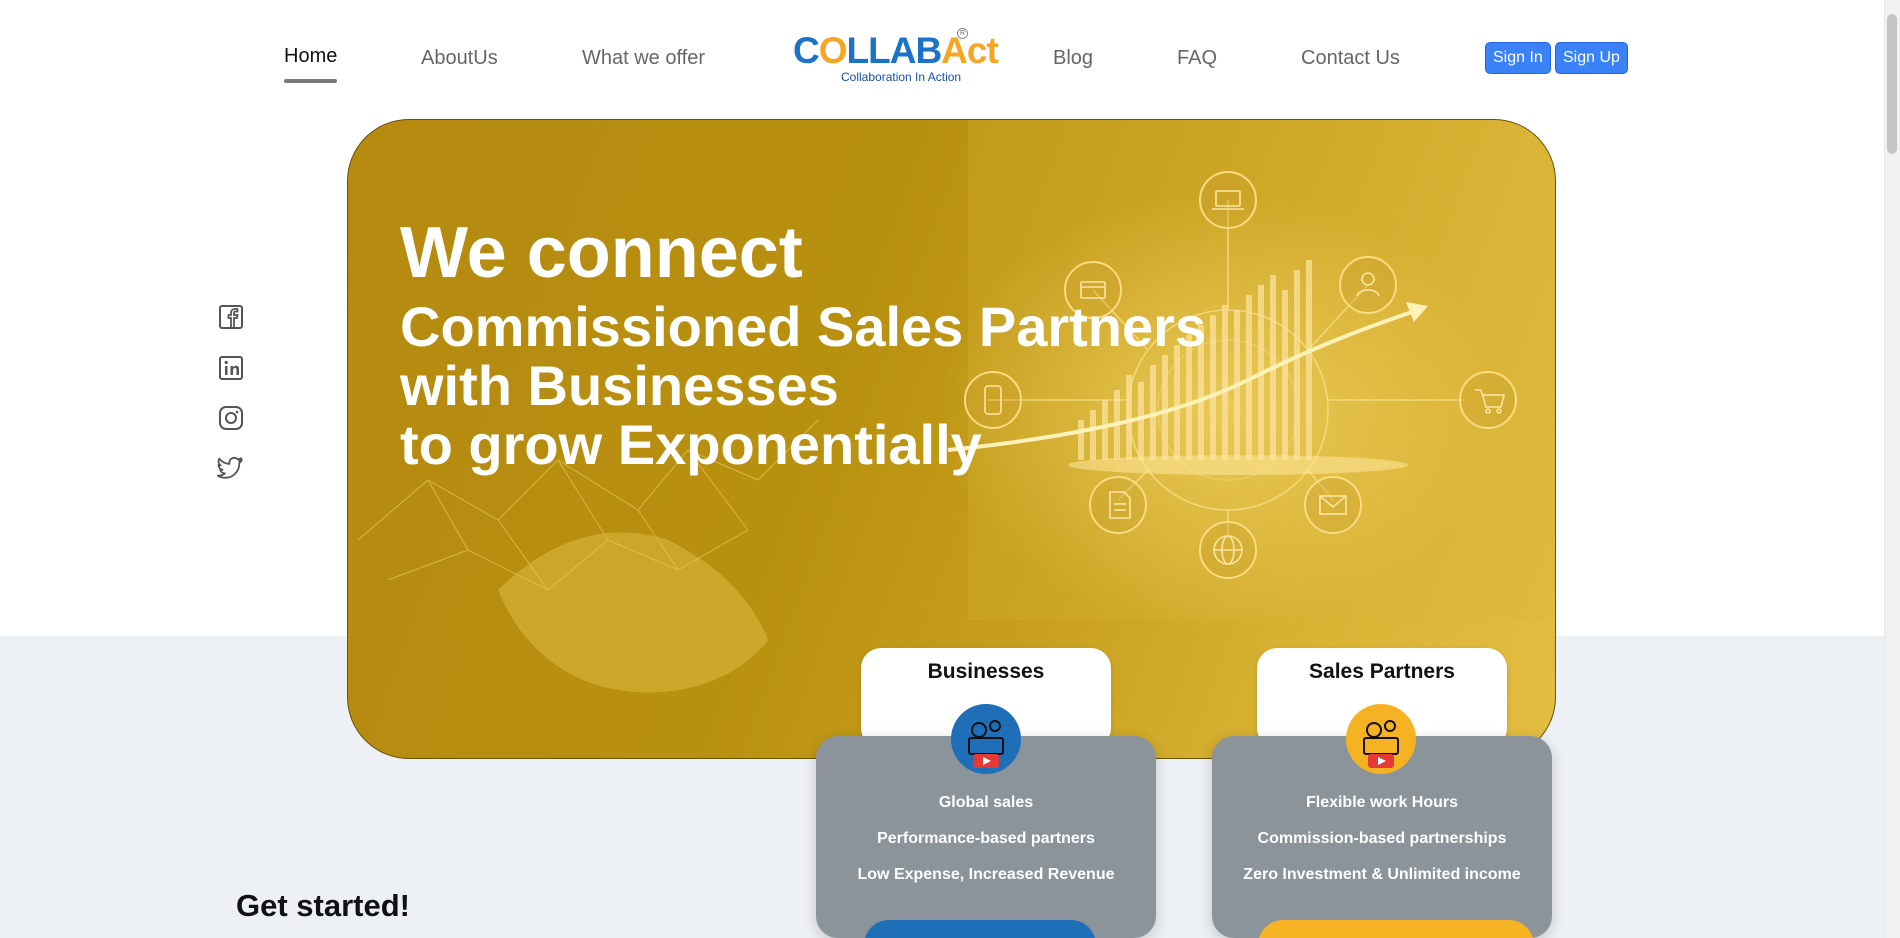  What do you see at coordinates (986, 671) in the screenshot?
I see `businesses-title: Businesses` at bounding box center [986, 671].